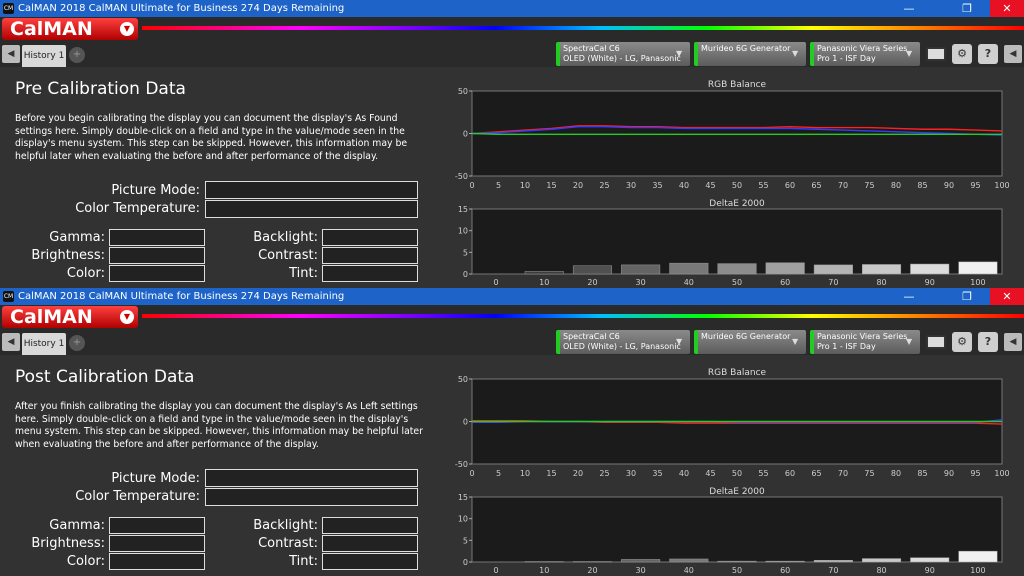 The height and width of the screenshot is (576, 1024). I want to click on x-tick-label: 65, so click(816, 185).